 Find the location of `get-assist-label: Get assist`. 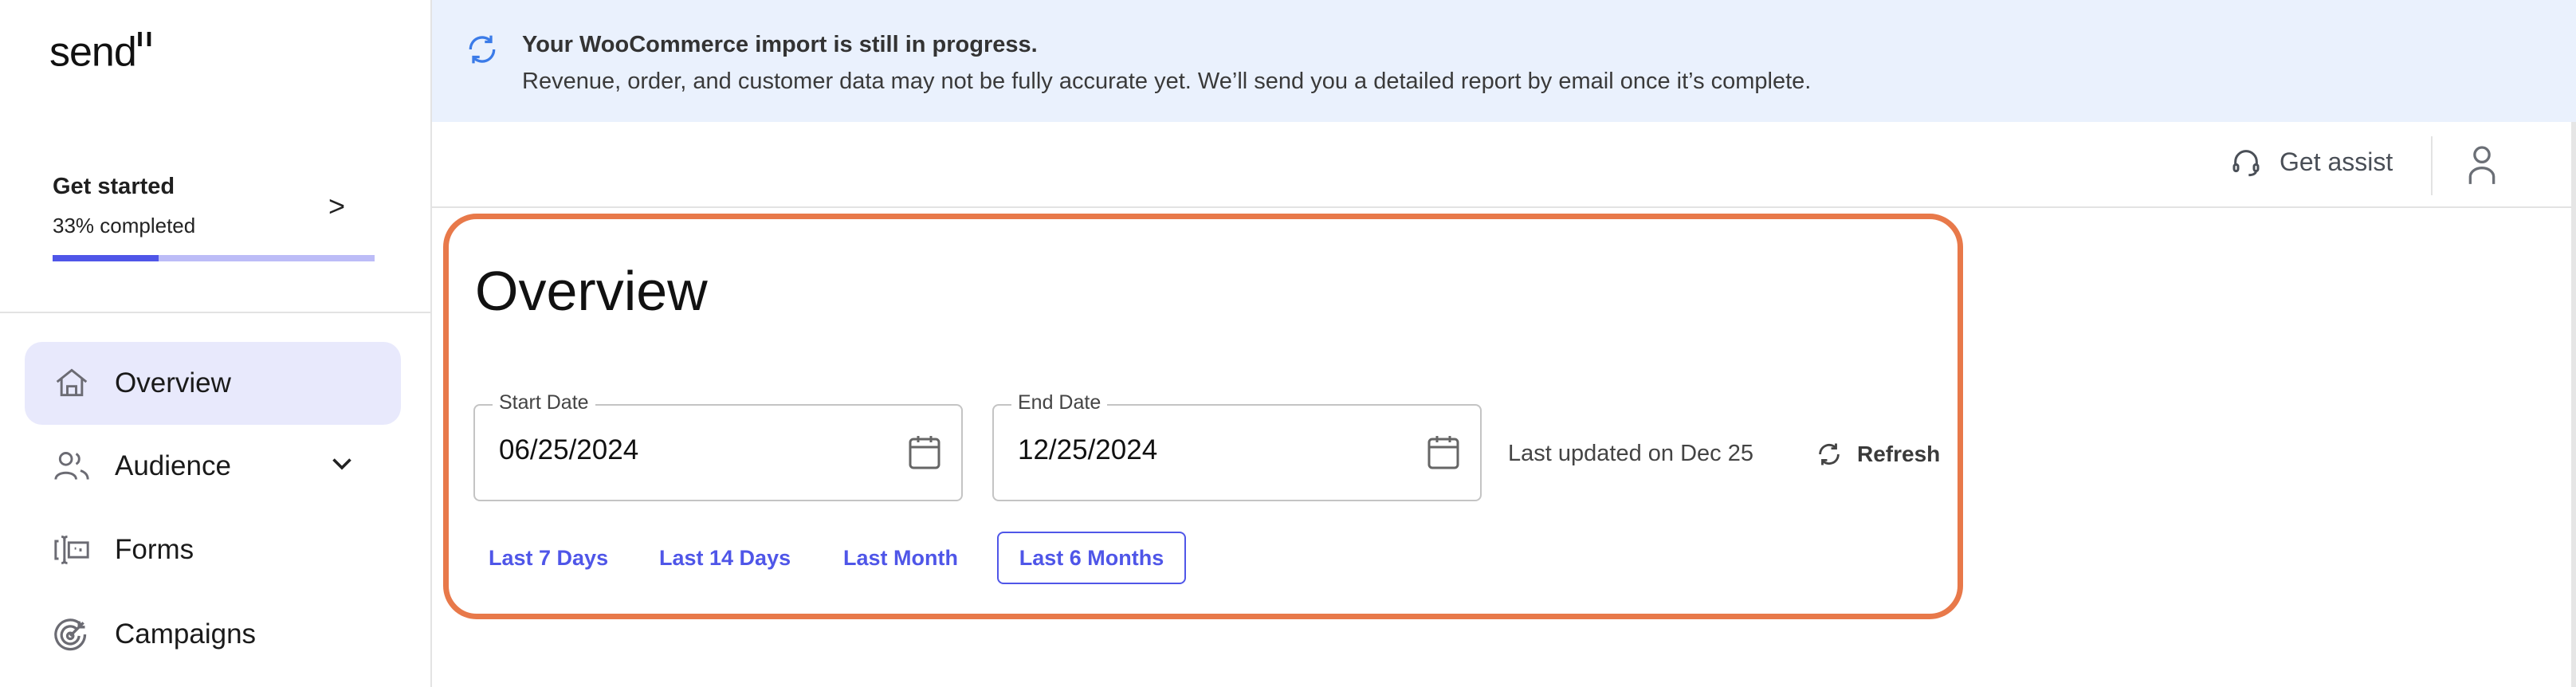

get-assist-label: Get assist is located at coordinates (2336, 161).